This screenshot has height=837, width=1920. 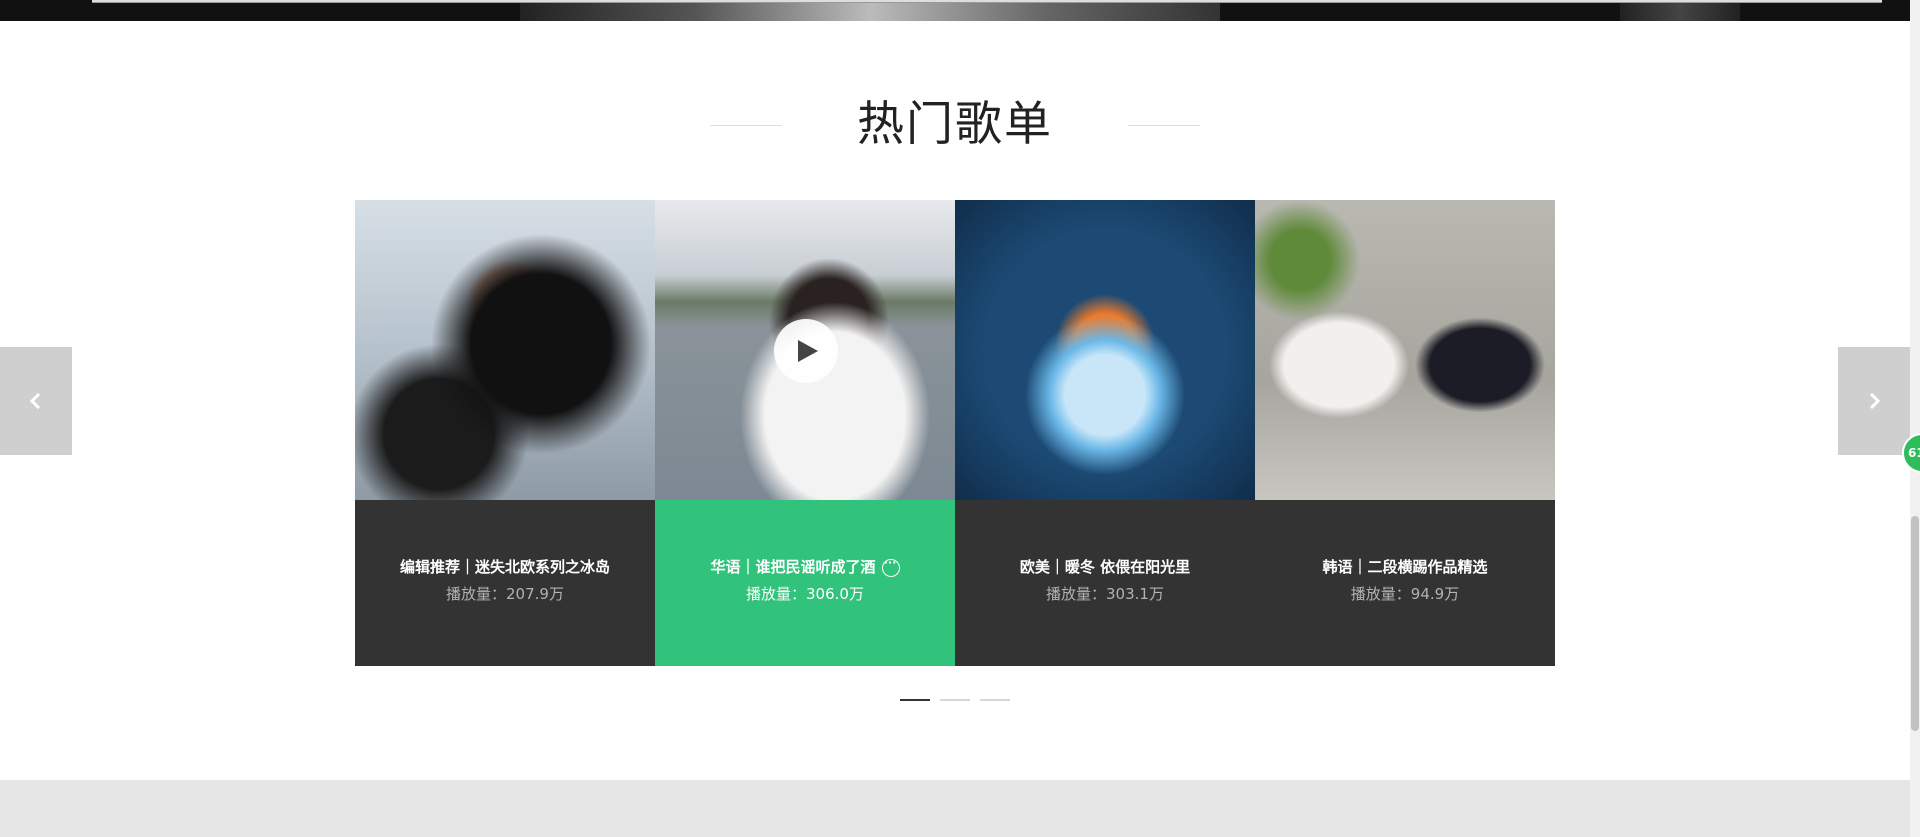 I want to click on playlist-info: 编辑推荐｜迷失北欧系列之冰岛 播放量：207.9万, so click(x=505, y=583).